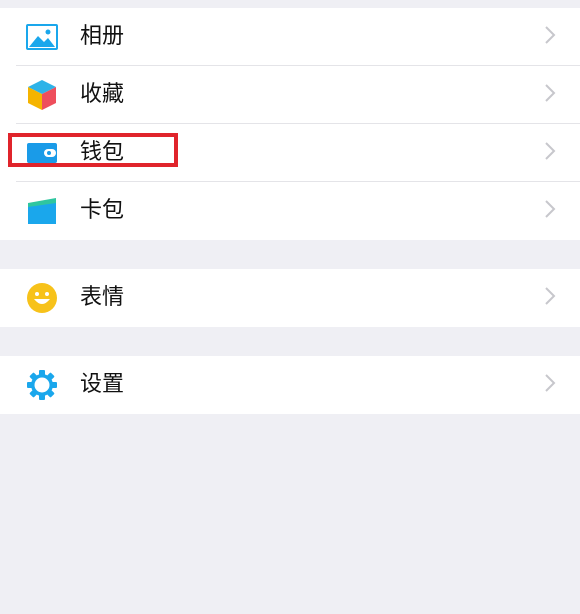 This screenshot has width=580, height=614. Describe the element at coordinates (42, 211) in the screenshot. I see `card-folder-icon` at that location.